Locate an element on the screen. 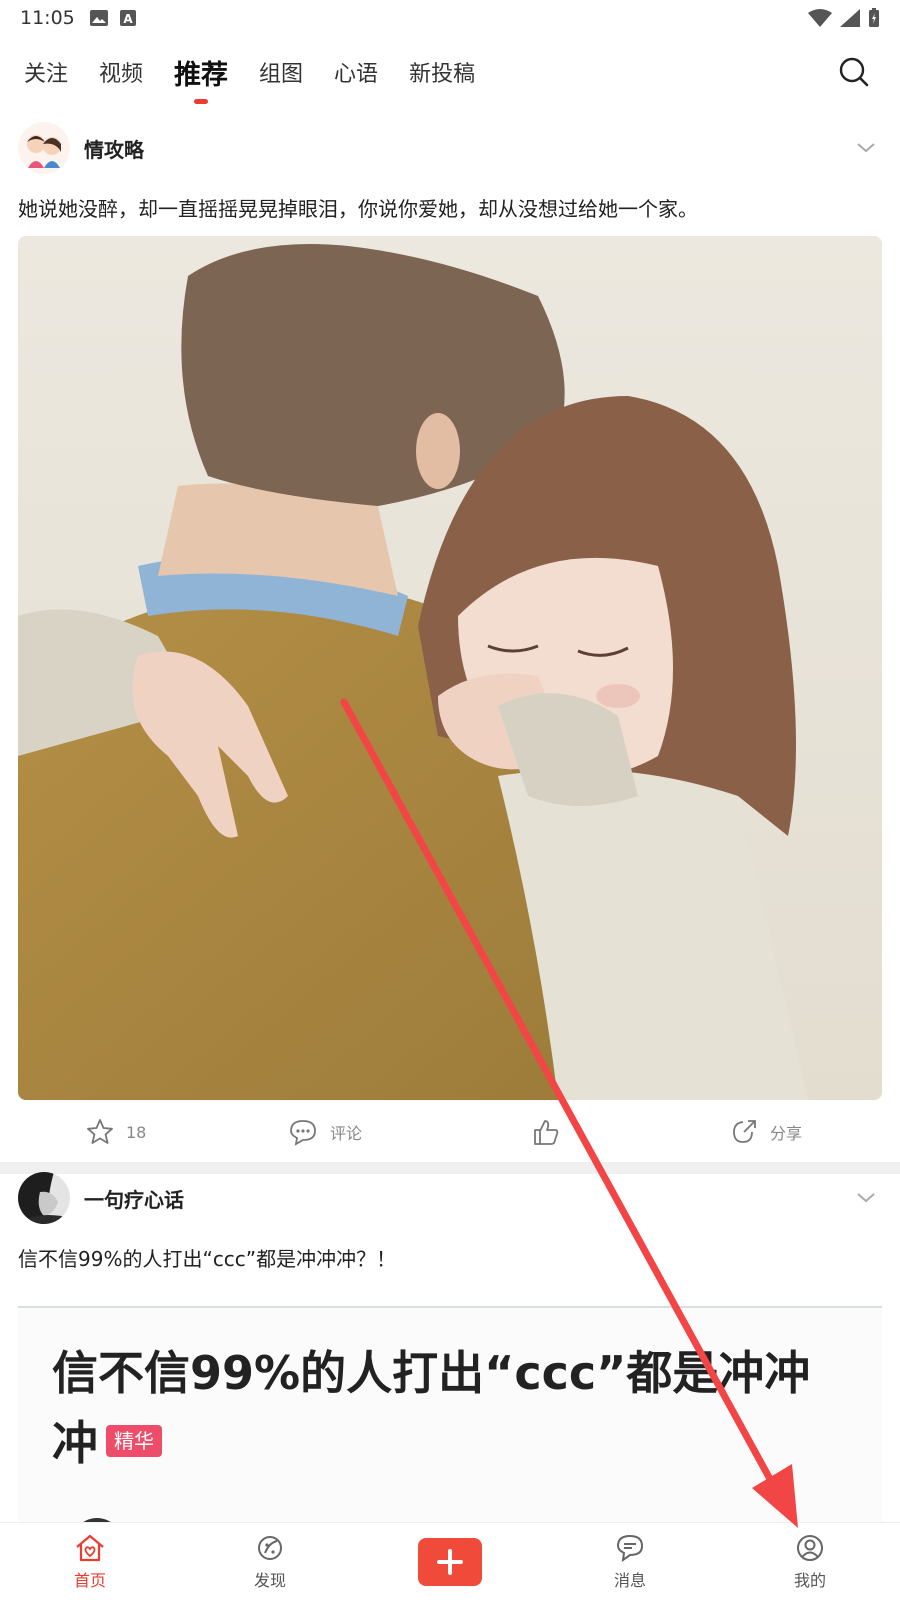 This screenshot has width=900, height=1600. plus-icon is located at coordinates (450, 1561).